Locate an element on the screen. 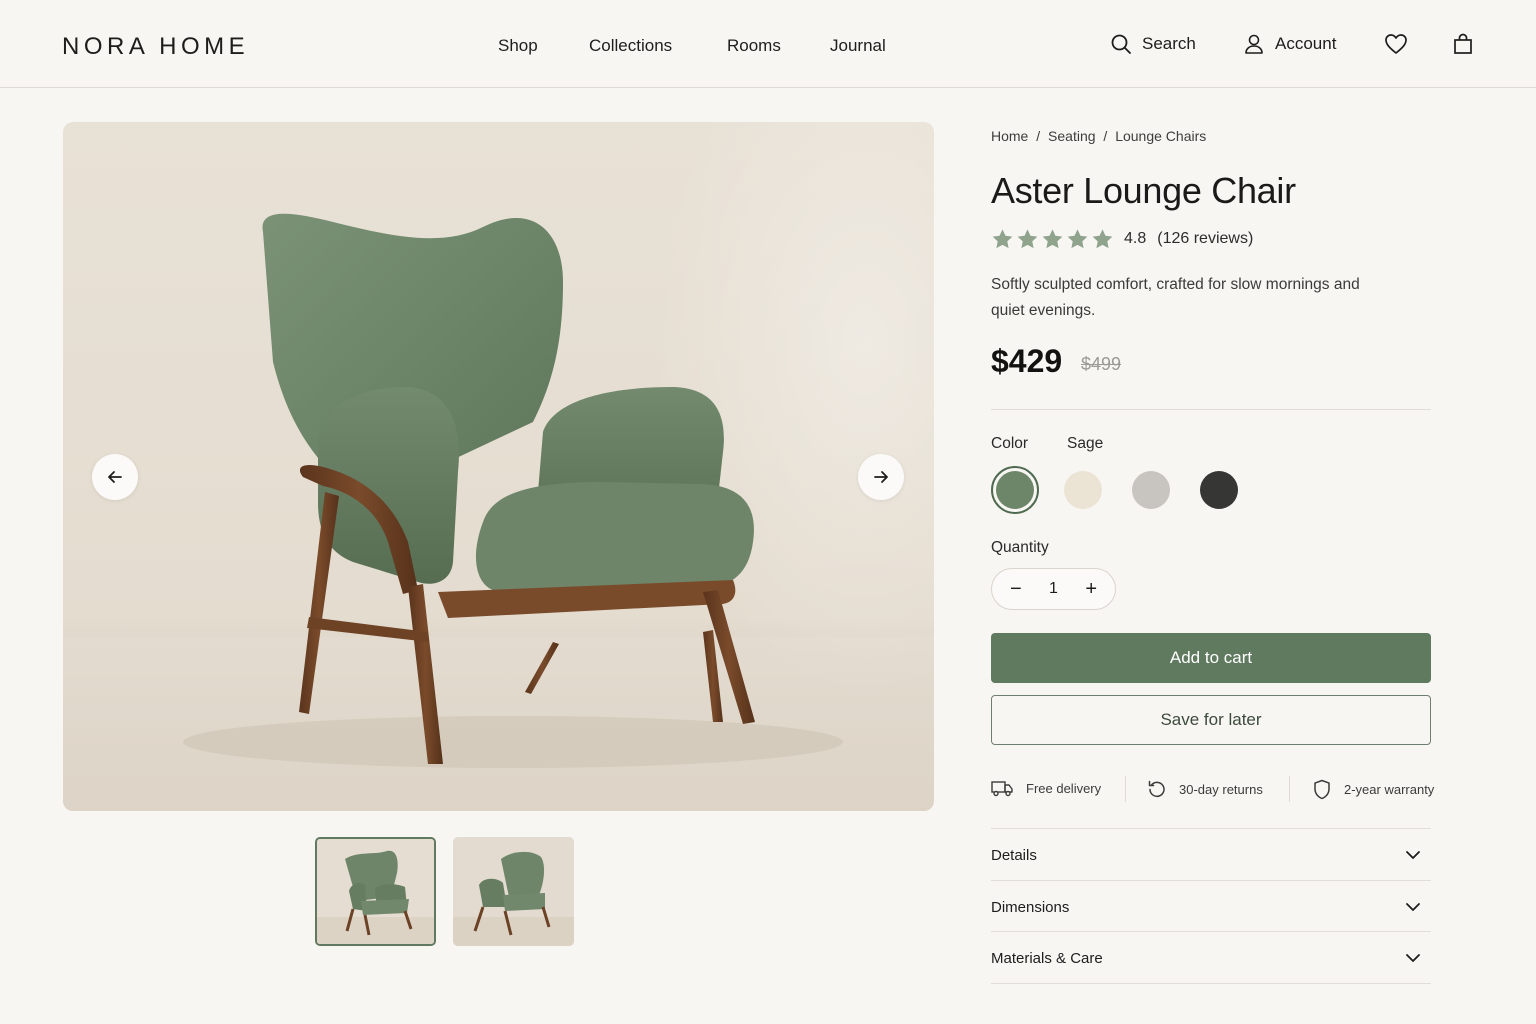  accordion-dimensions-label: Dimensions is located at coordinates (1030, 907).